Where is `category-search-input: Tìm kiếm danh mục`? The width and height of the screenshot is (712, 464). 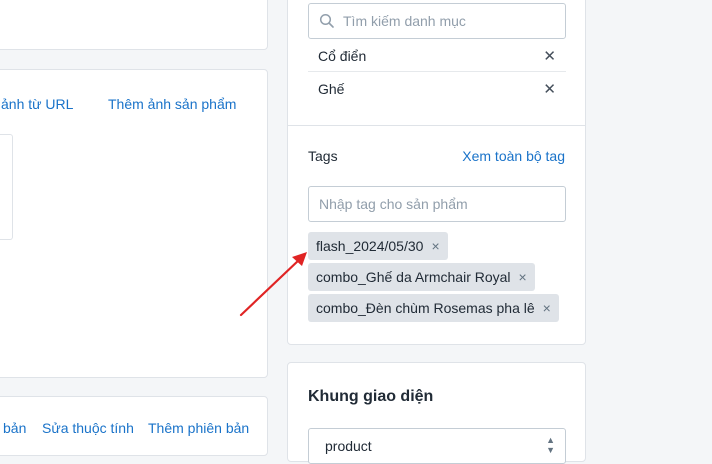 category-search-input: Tìm kiếm danh mục is located at coordinates (437, 21).